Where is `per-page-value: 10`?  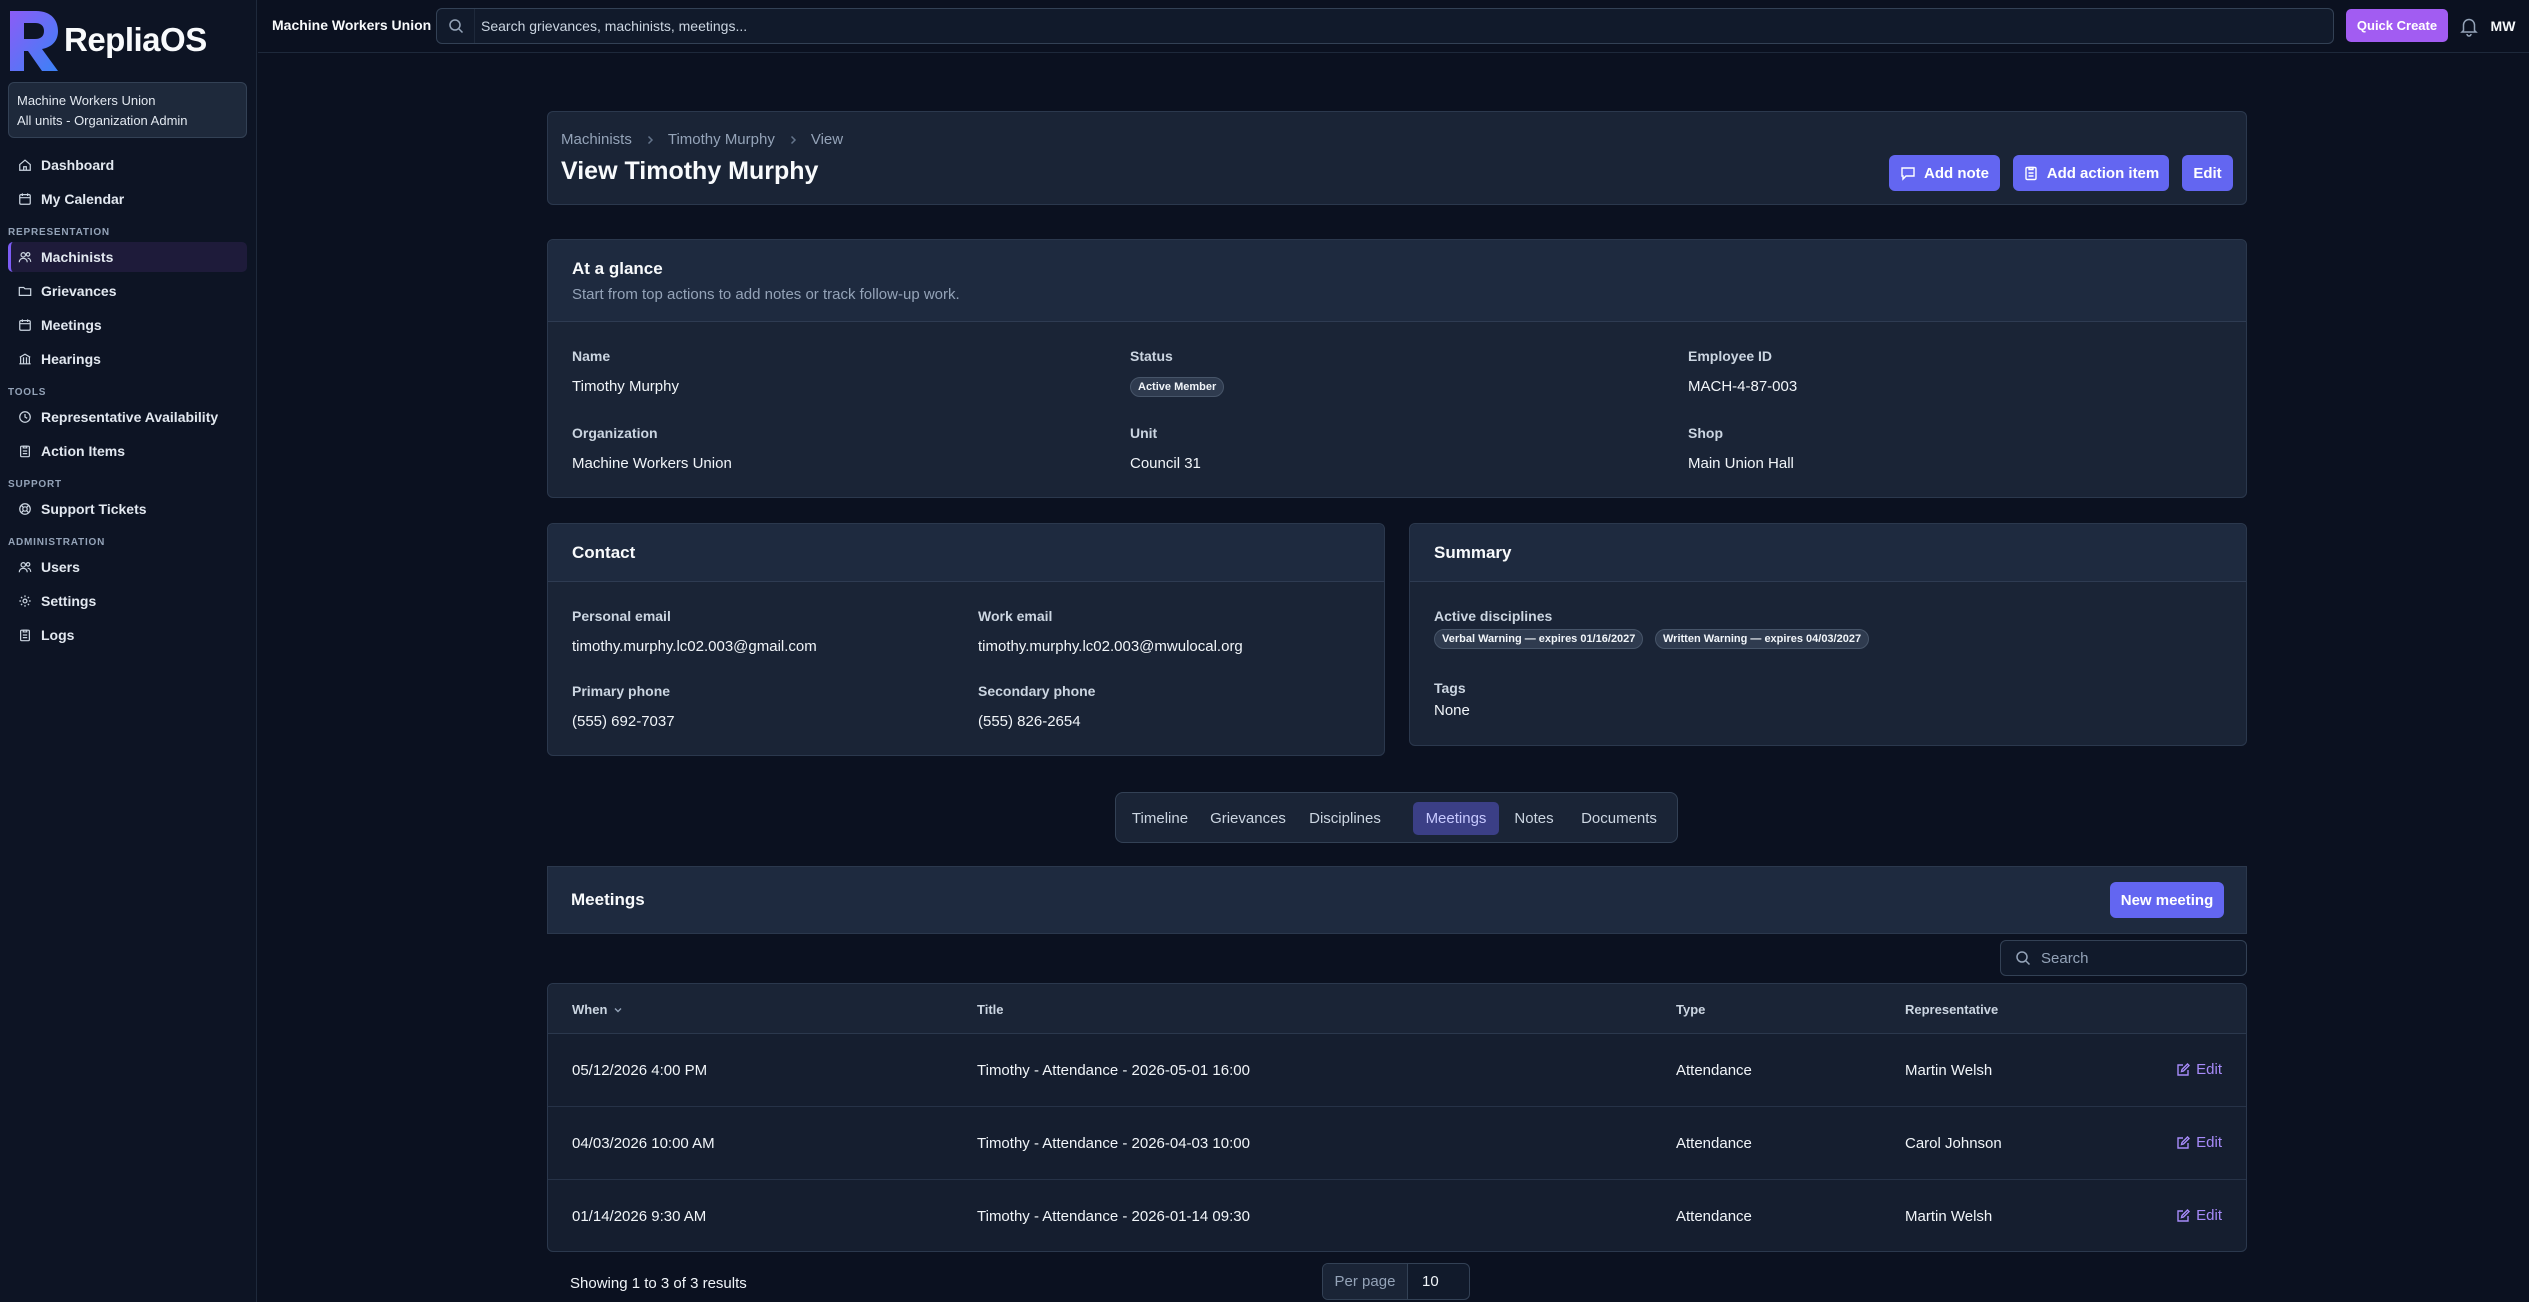
per-page-value: 10 is located at coordinates (1438, 1281).